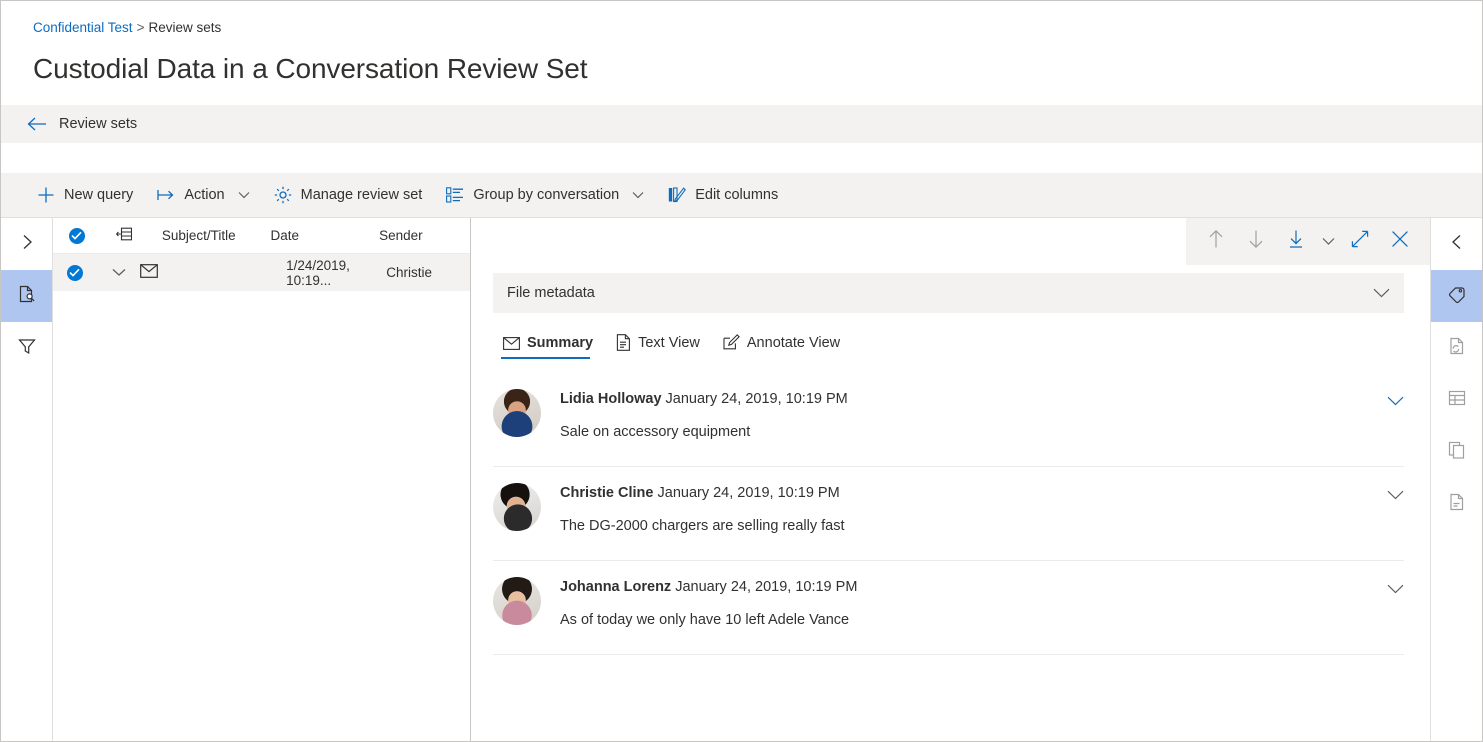 The height and width of the screenshot is (742, 1483). What do you see at coordinates (950, 241) in the screenshot?
I see `detail-toolbar` at bounding box center [950, 241].